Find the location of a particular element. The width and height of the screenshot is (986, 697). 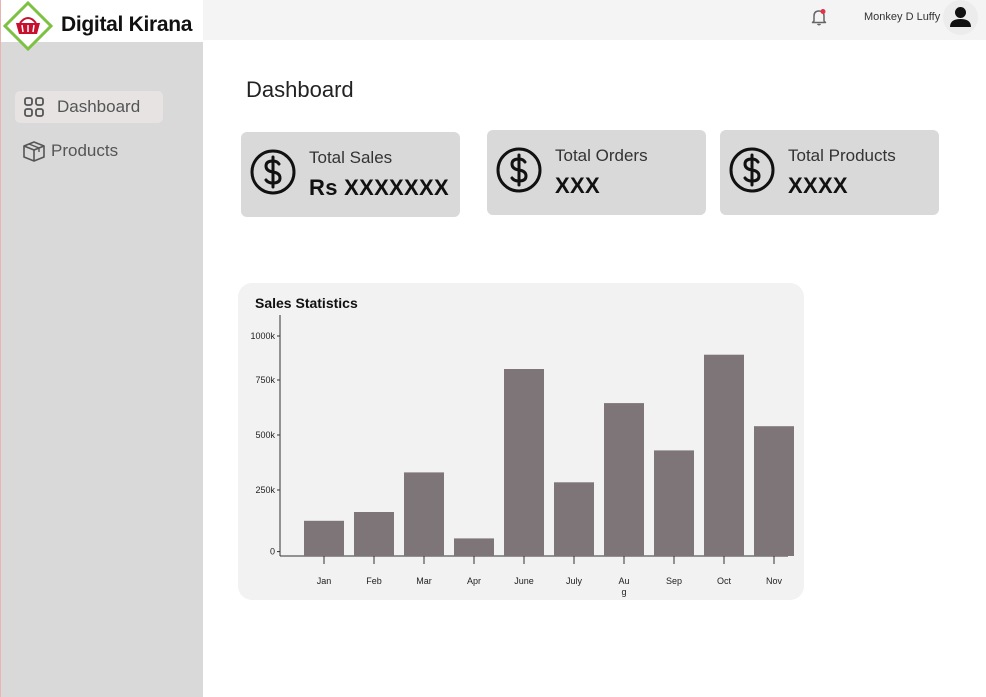

user-name: Monkey D Luffy is located at coordinates (902, 17).